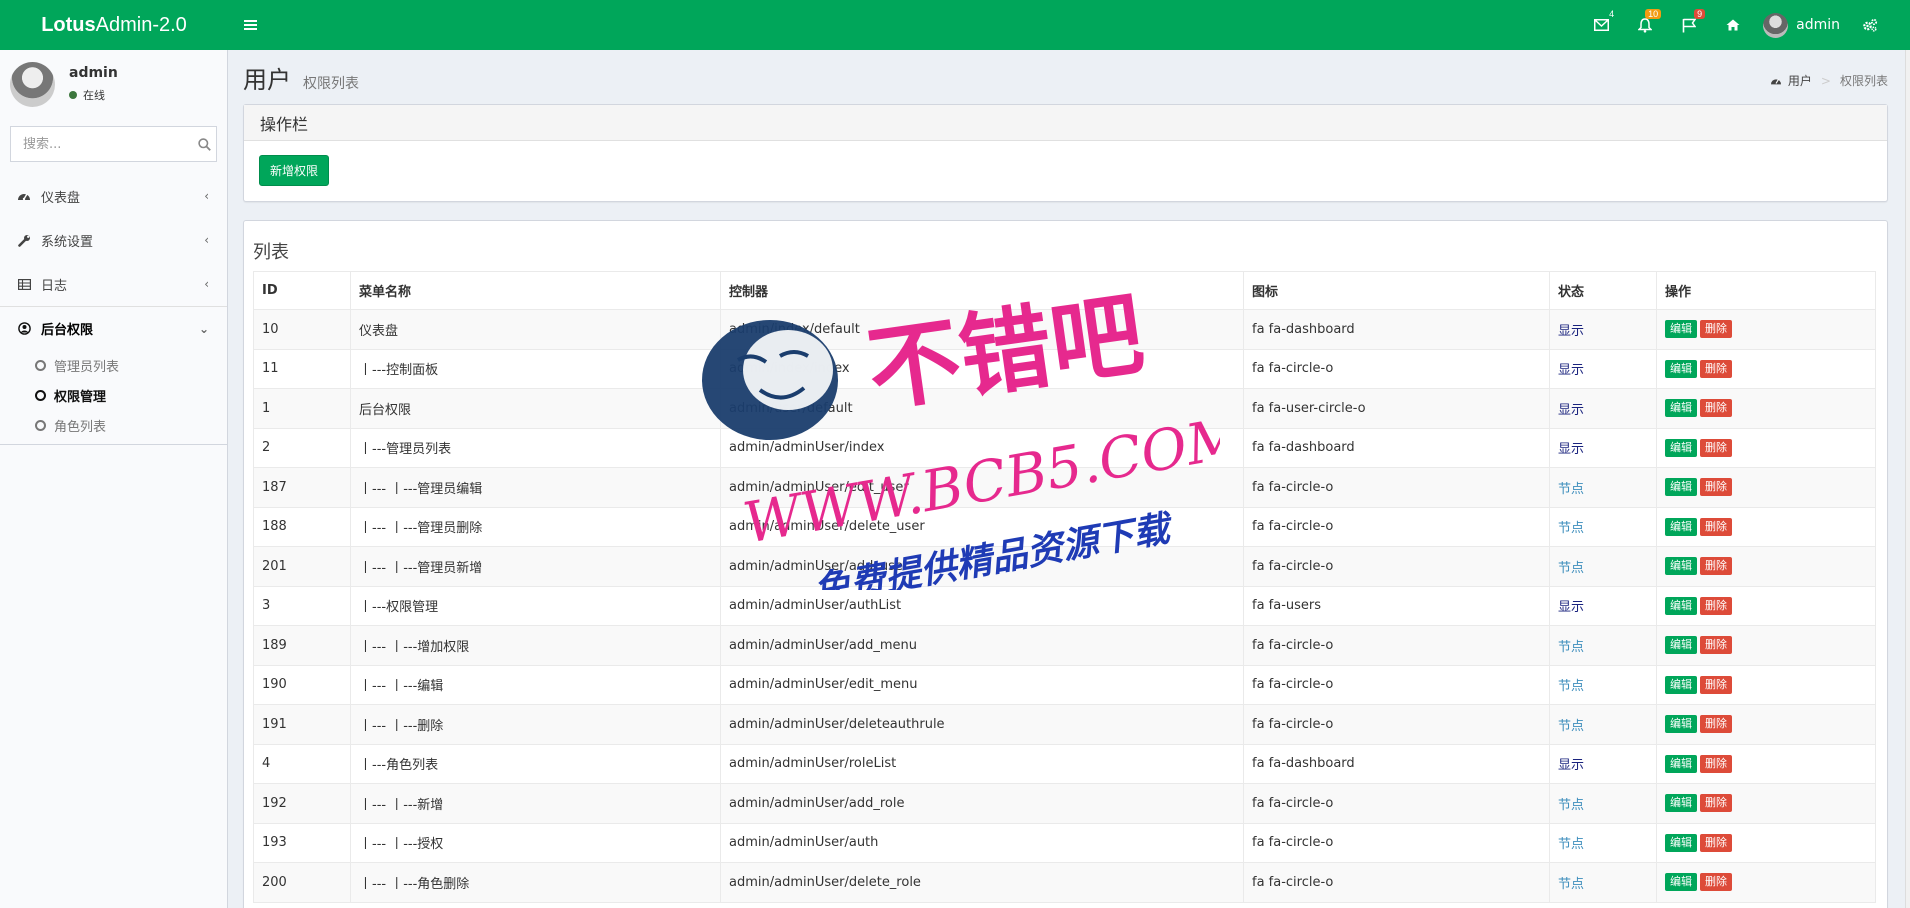 The image size is (1910, 908). Describe the element at coordinates (113, 425) in the screenshot. I see `submenu-item-role-list: 角色列表` at that location.